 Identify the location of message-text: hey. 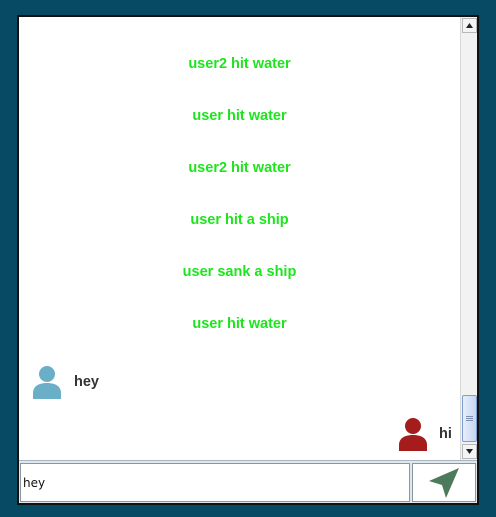
(86, 382).